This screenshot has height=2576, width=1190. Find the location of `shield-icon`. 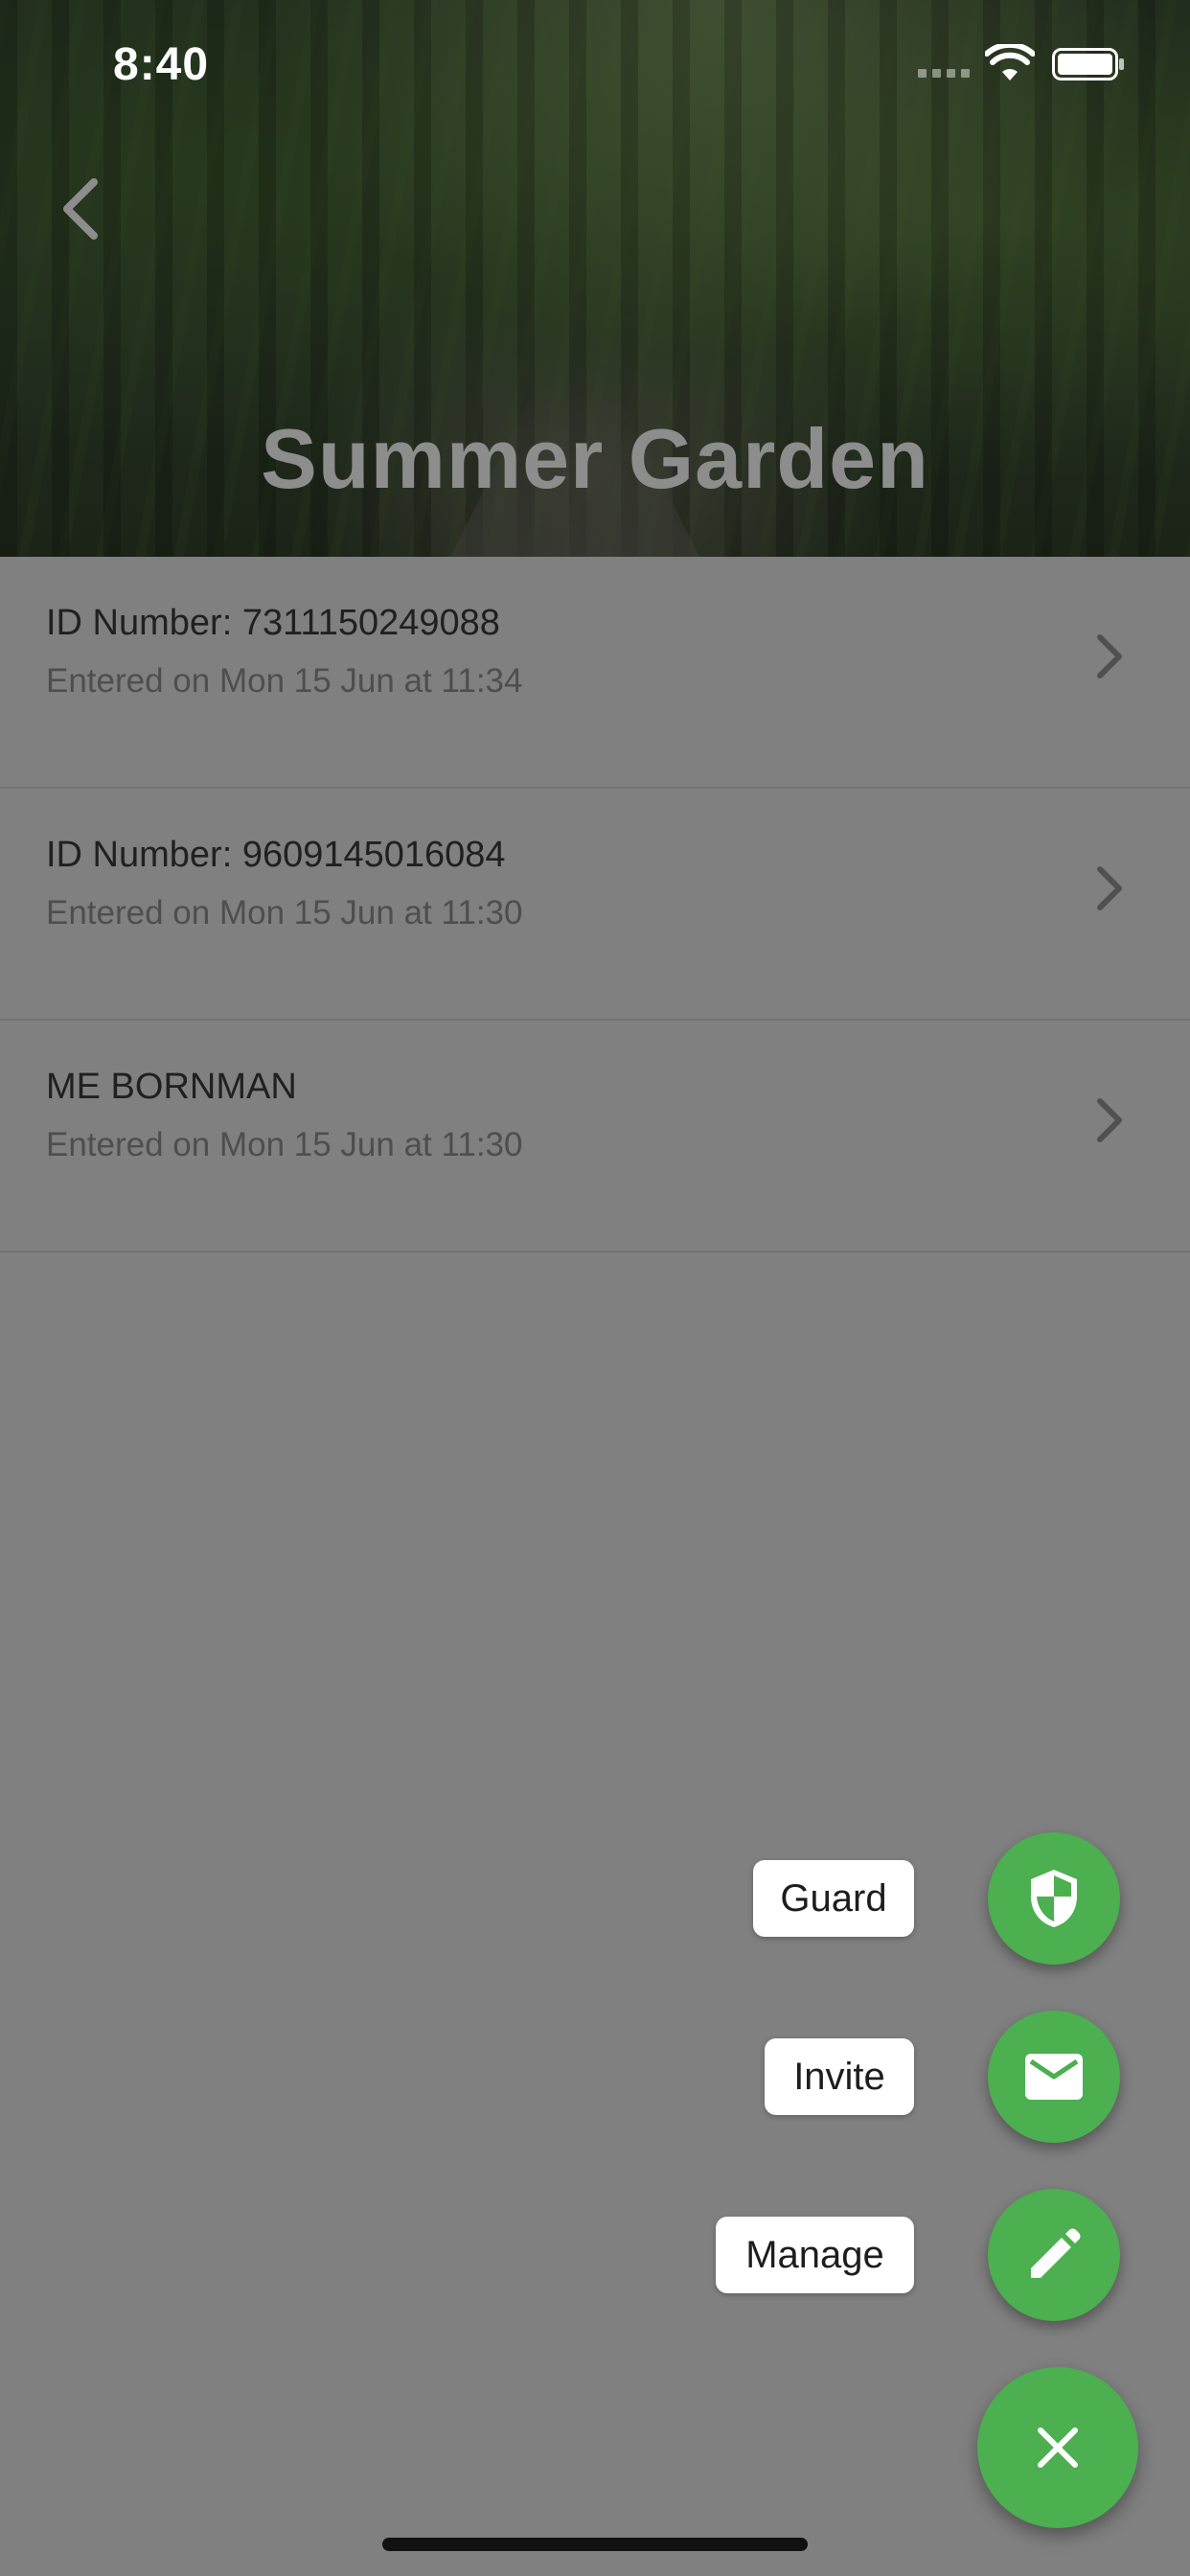

shield-icon is located at coordinates (1054, 1898).